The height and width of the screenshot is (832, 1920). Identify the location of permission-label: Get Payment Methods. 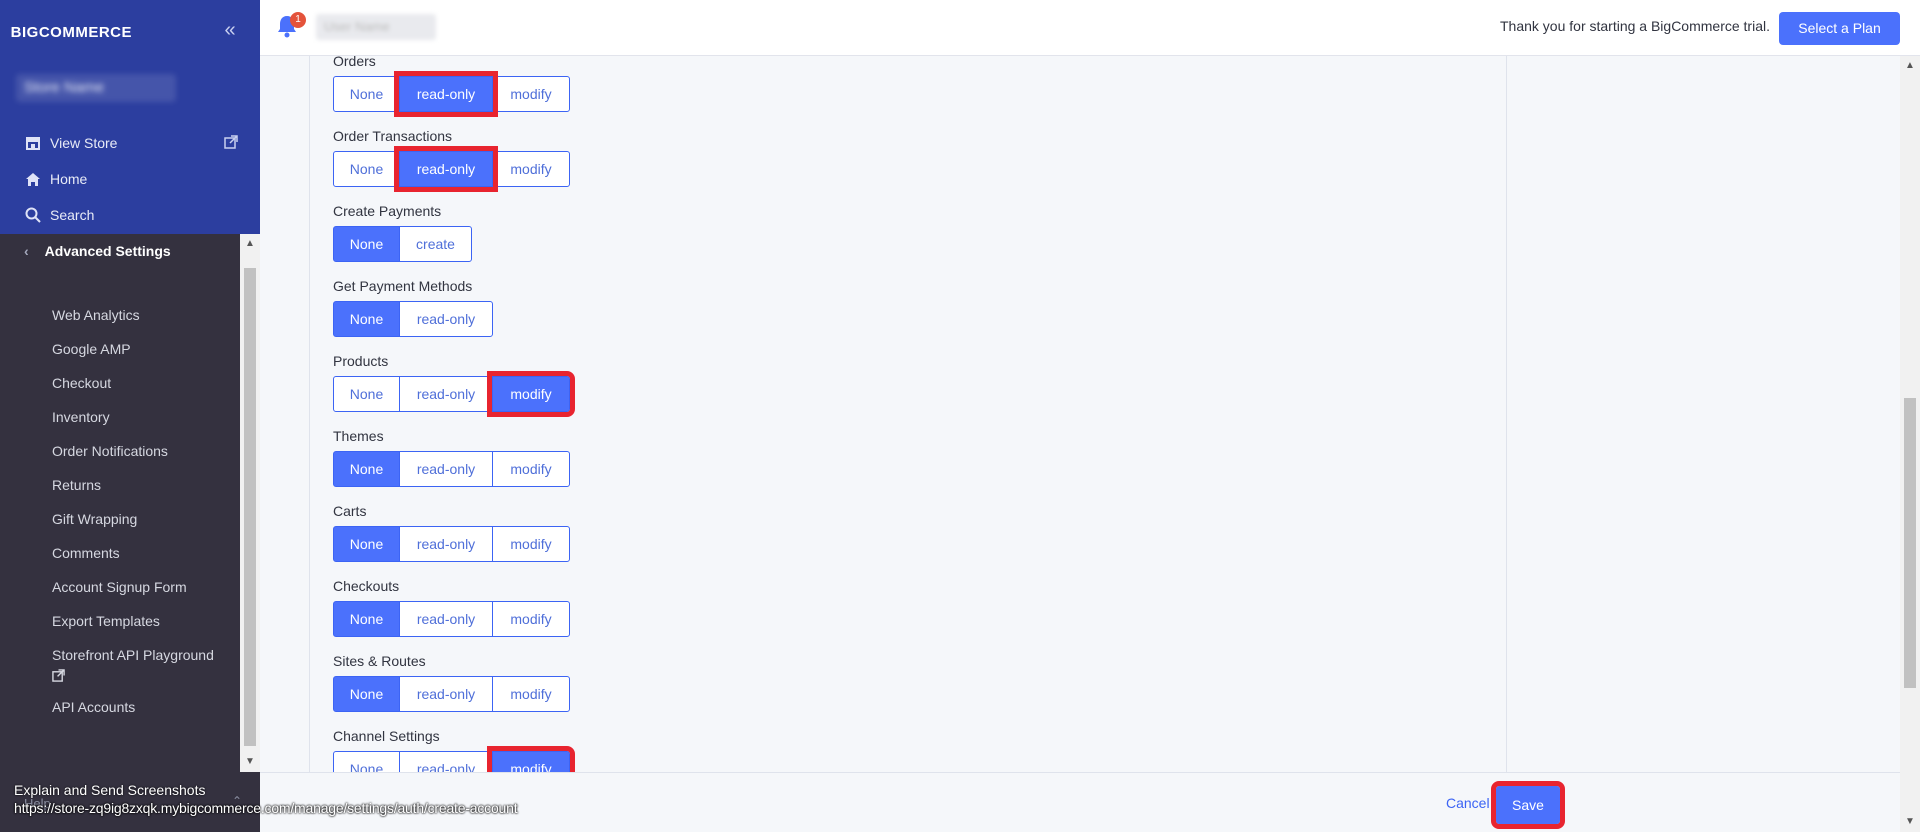
(403, 286).